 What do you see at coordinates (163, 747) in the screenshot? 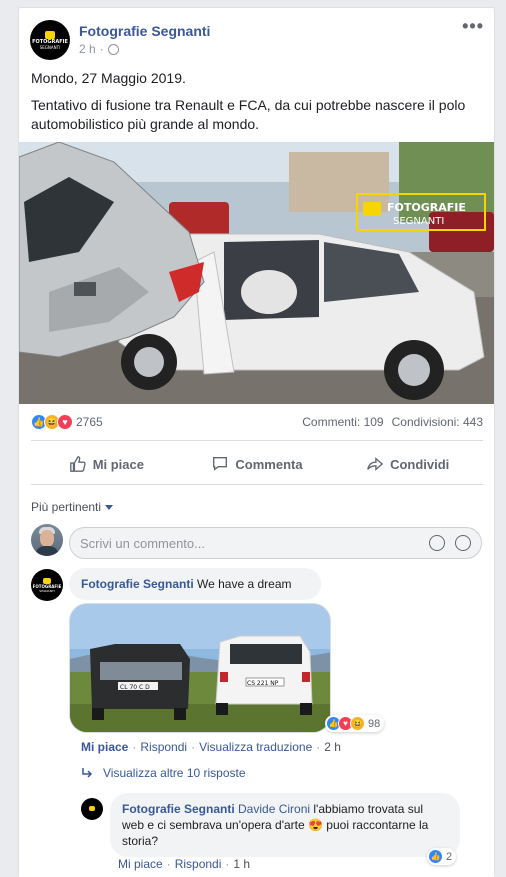
I see `comment-reply-link: Rispondi` at bounding box center [163, 747].